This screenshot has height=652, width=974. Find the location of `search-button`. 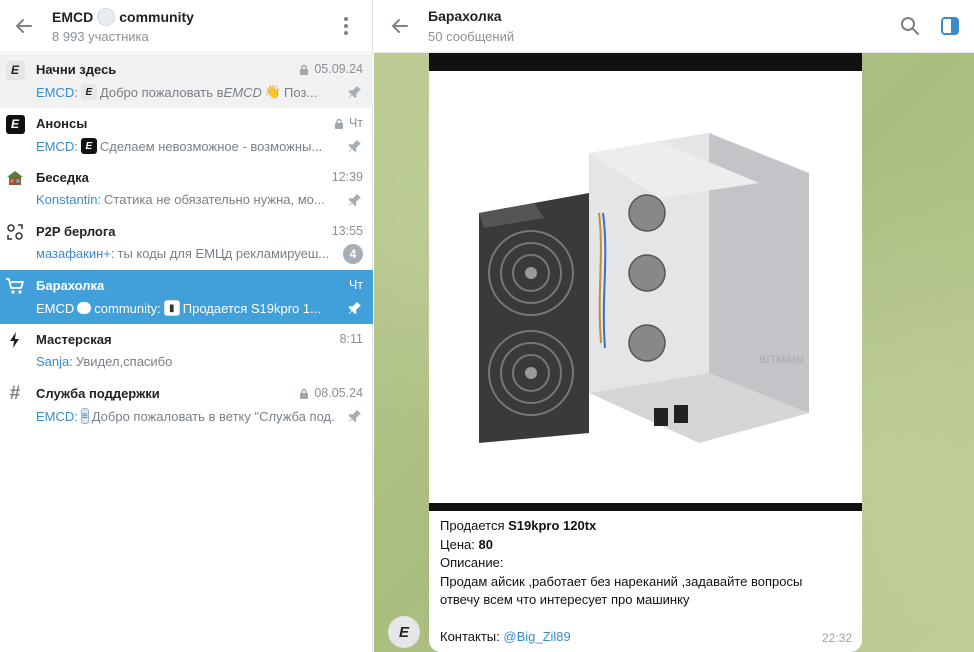

search-button is located at coordinates (910, 26).